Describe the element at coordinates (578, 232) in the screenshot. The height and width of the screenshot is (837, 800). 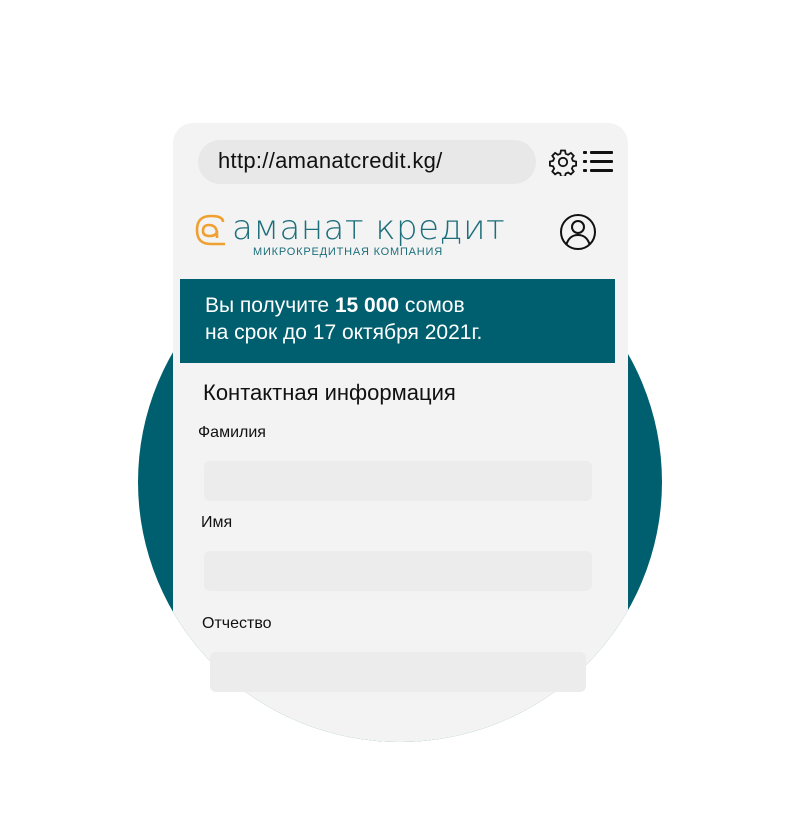
I see `user-account-icon` at that location.